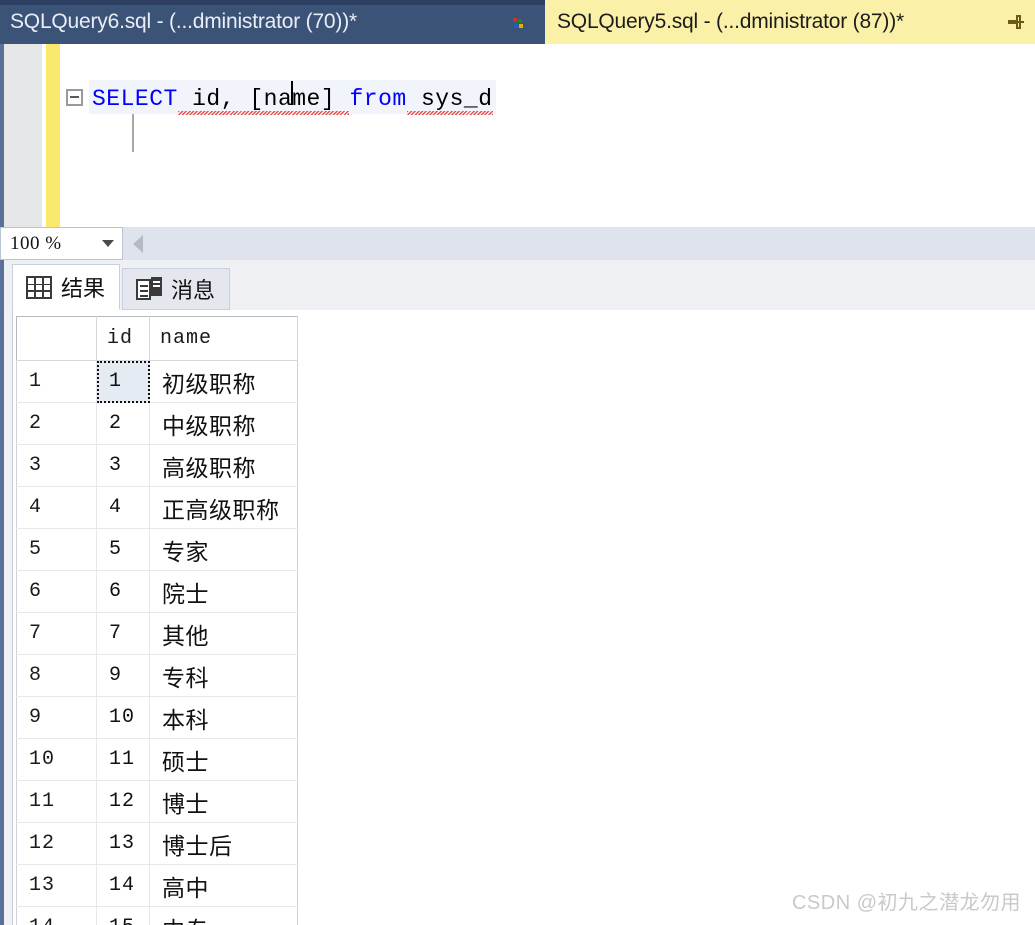  I want to click on tab-results-label: 结果, so click(83, 288).